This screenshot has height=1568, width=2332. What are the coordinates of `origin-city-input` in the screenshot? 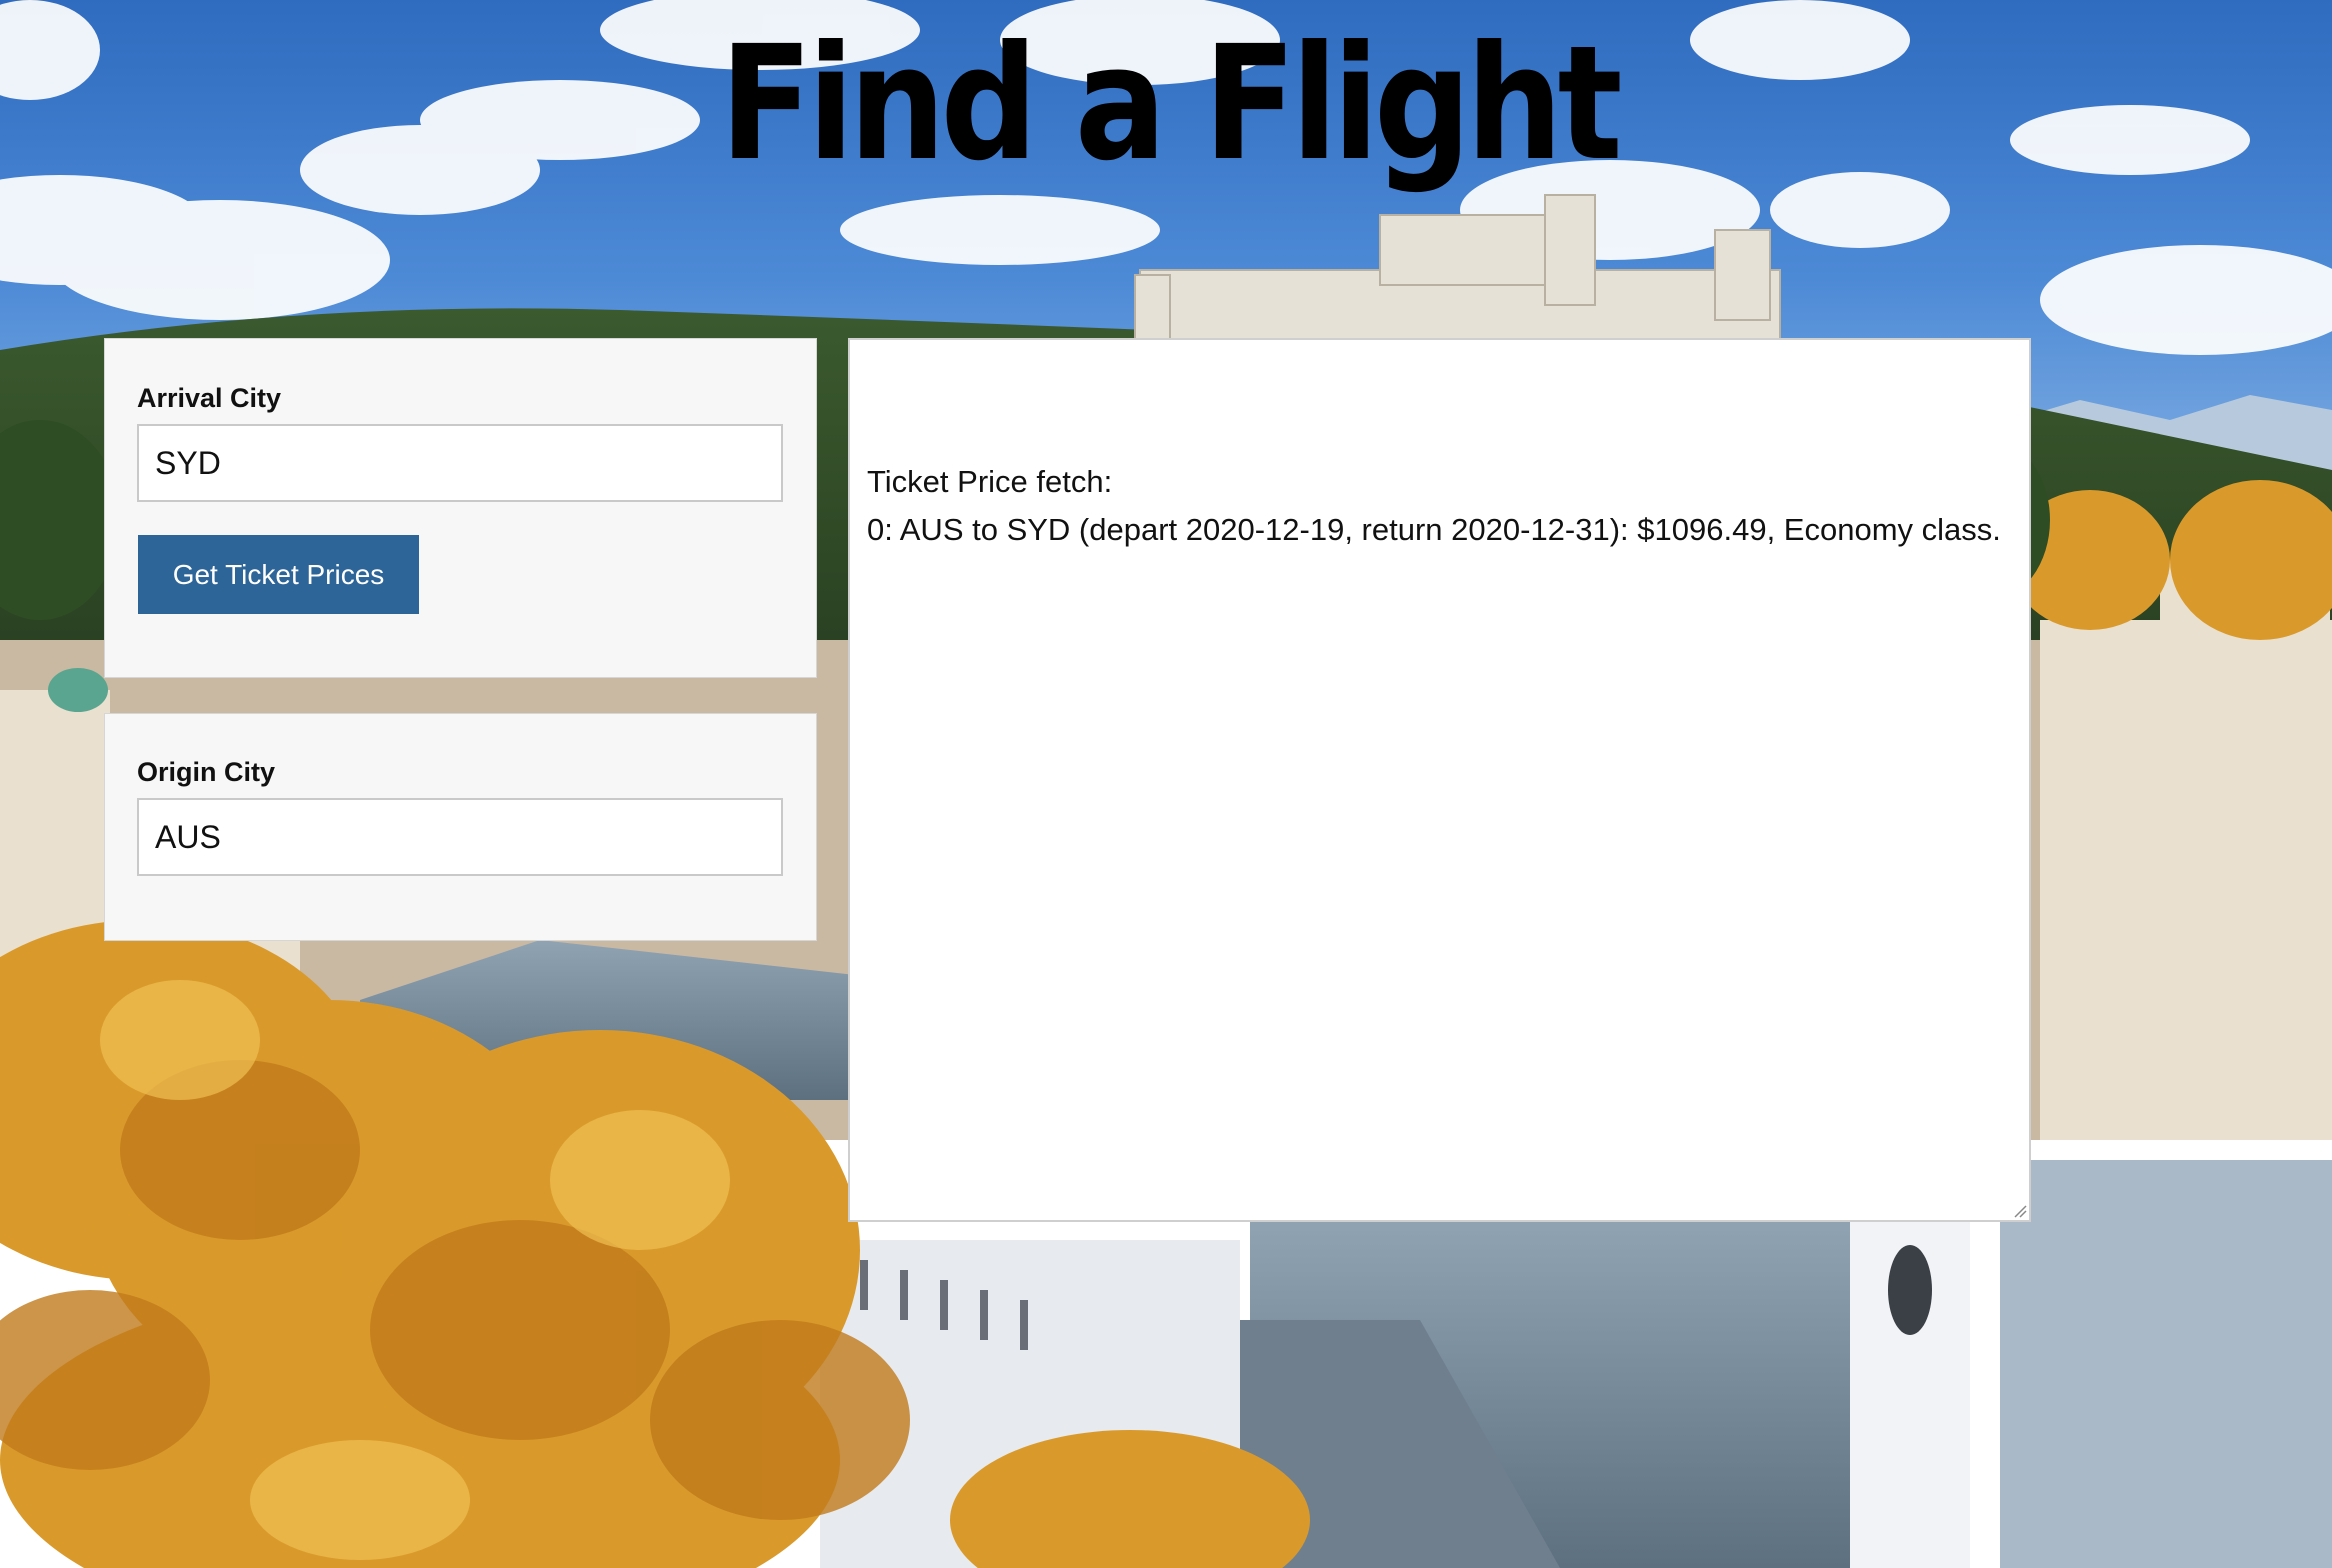 It's located at (460, 837).